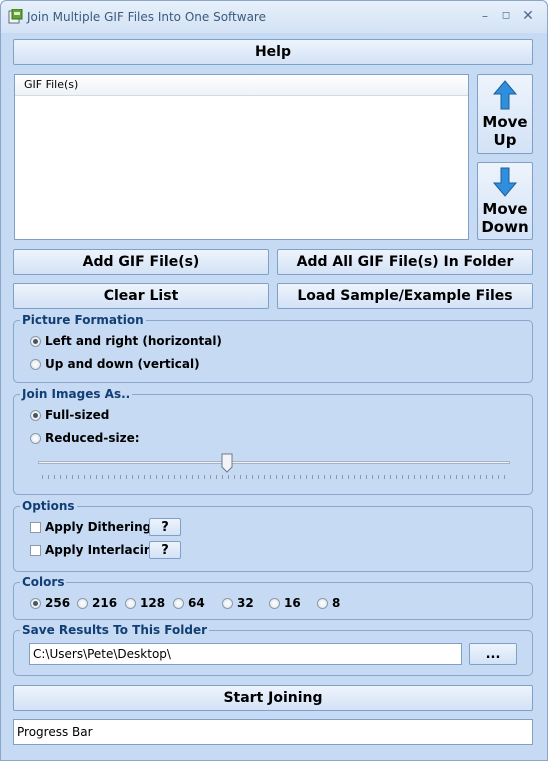  What do you see at coordinates (43, 582) in the screenshot?
I see `colors-legend: Colors` at bounding box center [43, 582].